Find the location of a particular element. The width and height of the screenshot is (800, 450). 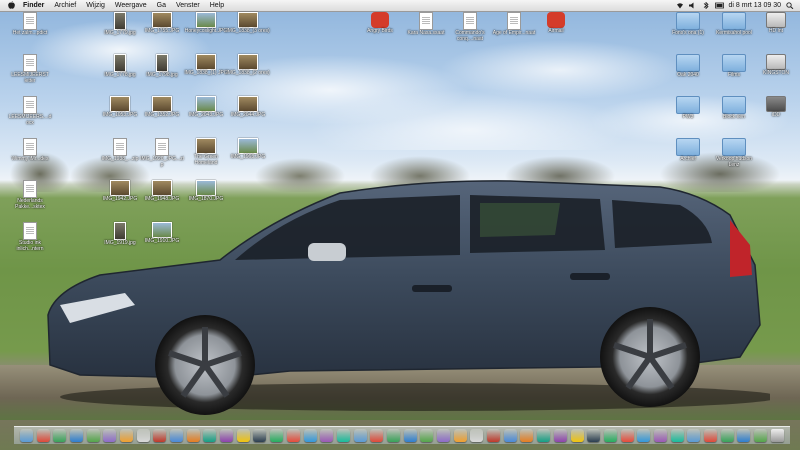

safari-icon is located at coordinates (76, 435).